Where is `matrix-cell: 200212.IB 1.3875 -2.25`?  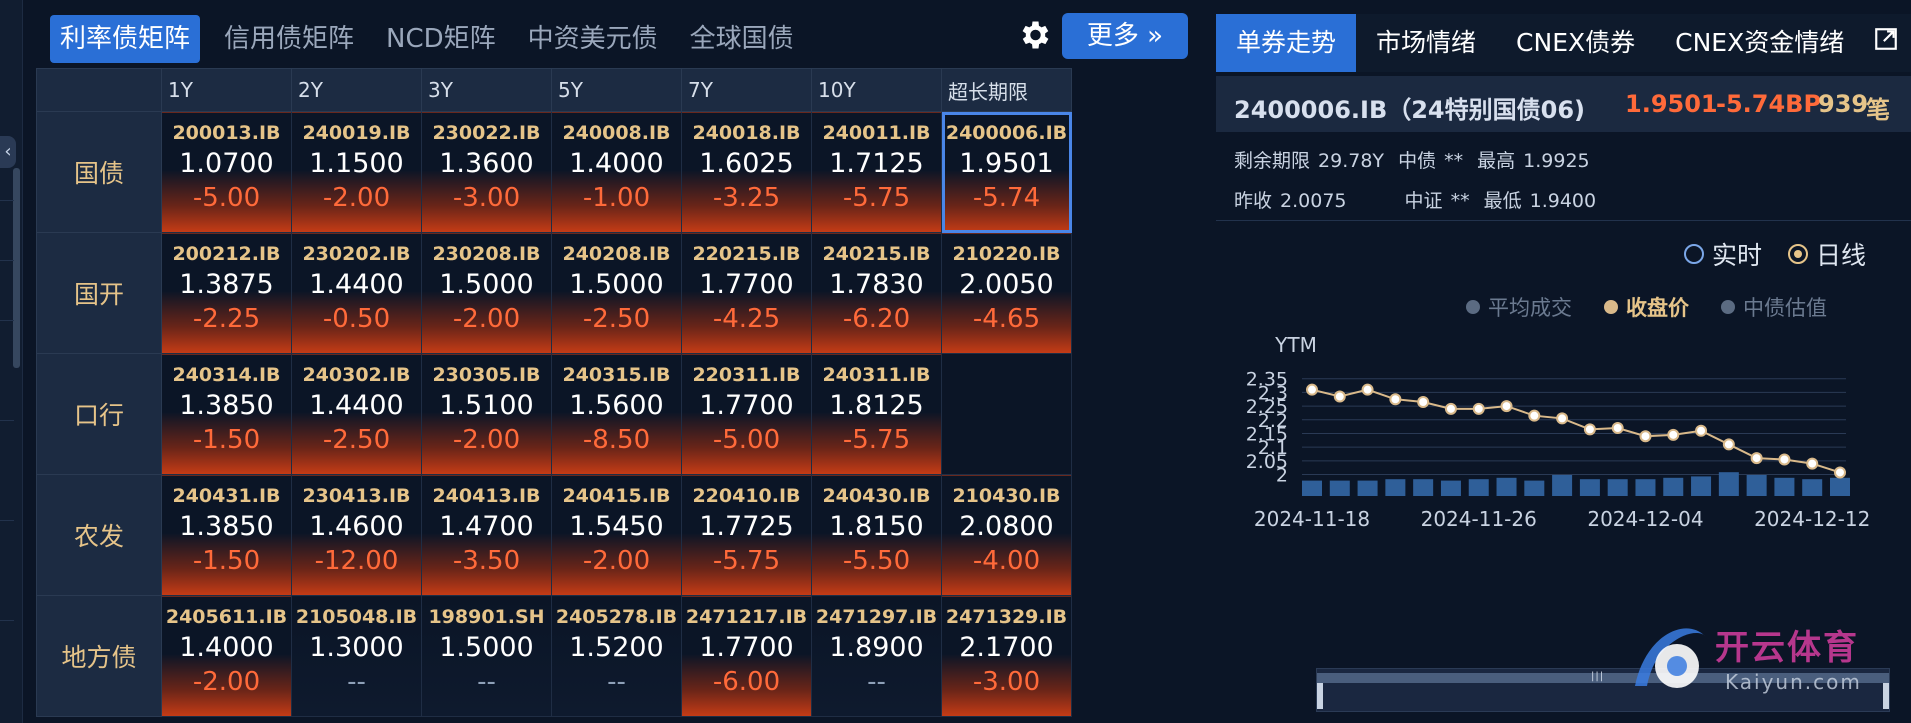 matrix-cell: 200212.IB 1.3875 -2.25 is located at coordinates (226, 293).